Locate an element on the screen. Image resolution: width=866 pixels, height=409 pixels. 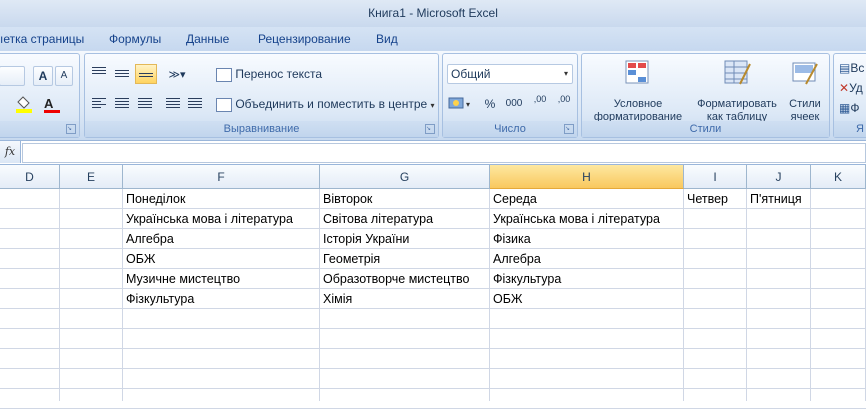
orientation-button: ≫▾ is located at coordinates (177, 74).